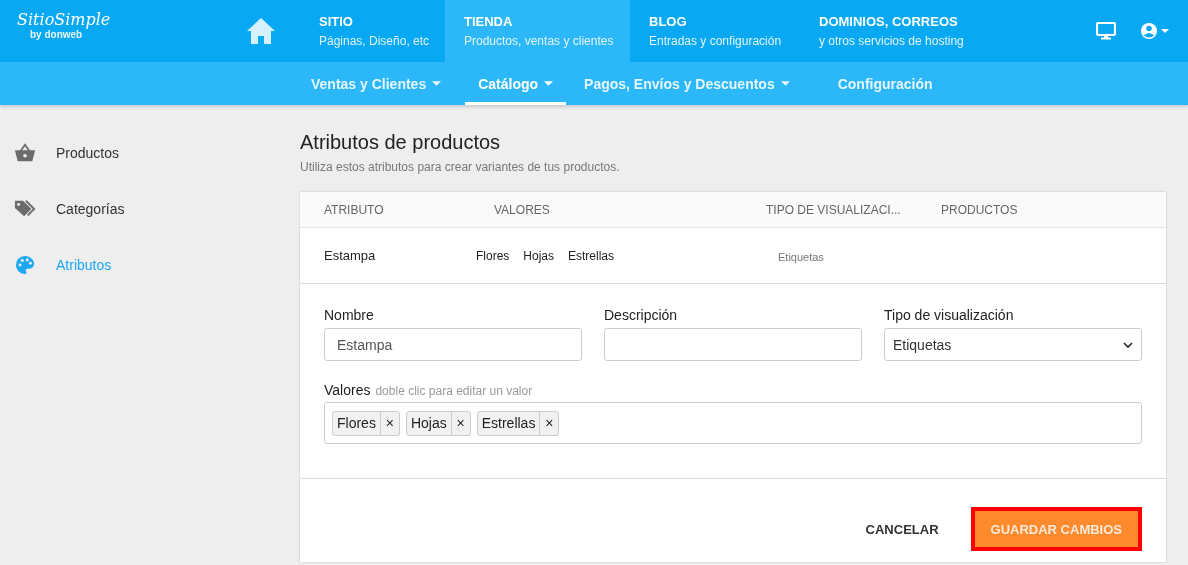 Image resolution: width=1188 pixels, height=565 pixels. I want to click on chevron-icon, so click(1128, 344).